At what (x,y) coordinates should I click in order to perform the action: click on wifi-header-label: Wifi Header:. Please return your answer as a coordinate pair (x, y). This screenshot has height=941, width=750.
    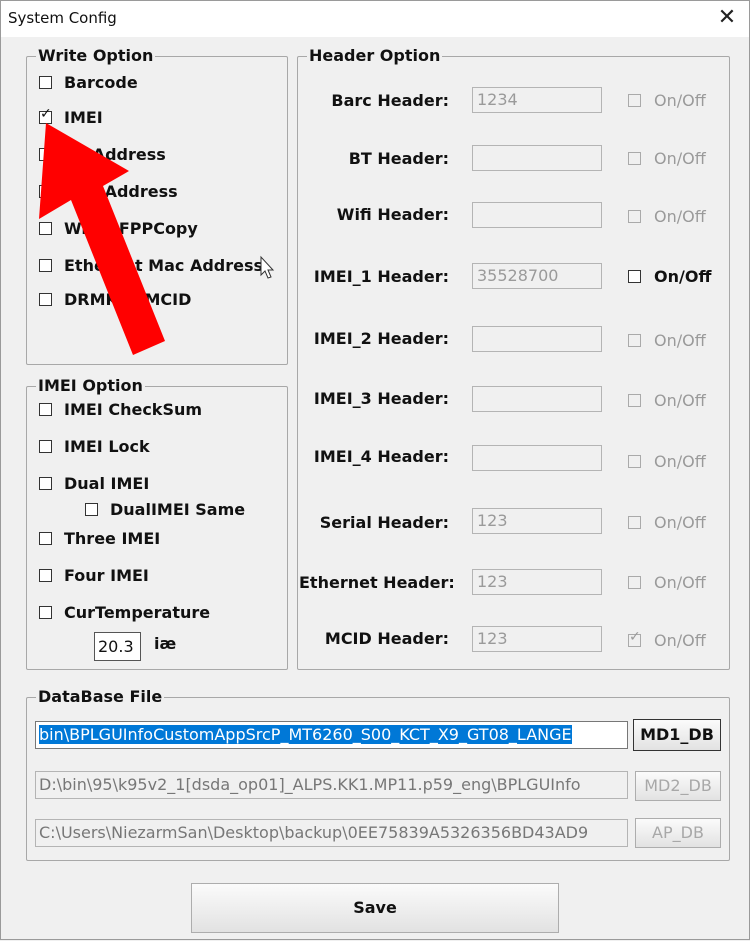
    Looking at the image, I should click on (392, 214).